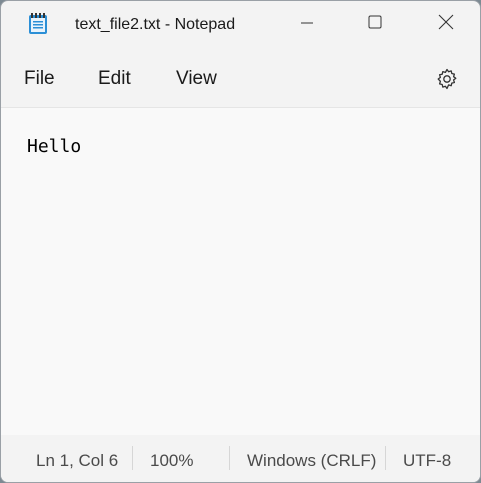 This screenshot has height=483, width=481. I want to click on zoom-level: 100%, so click(171, 461).